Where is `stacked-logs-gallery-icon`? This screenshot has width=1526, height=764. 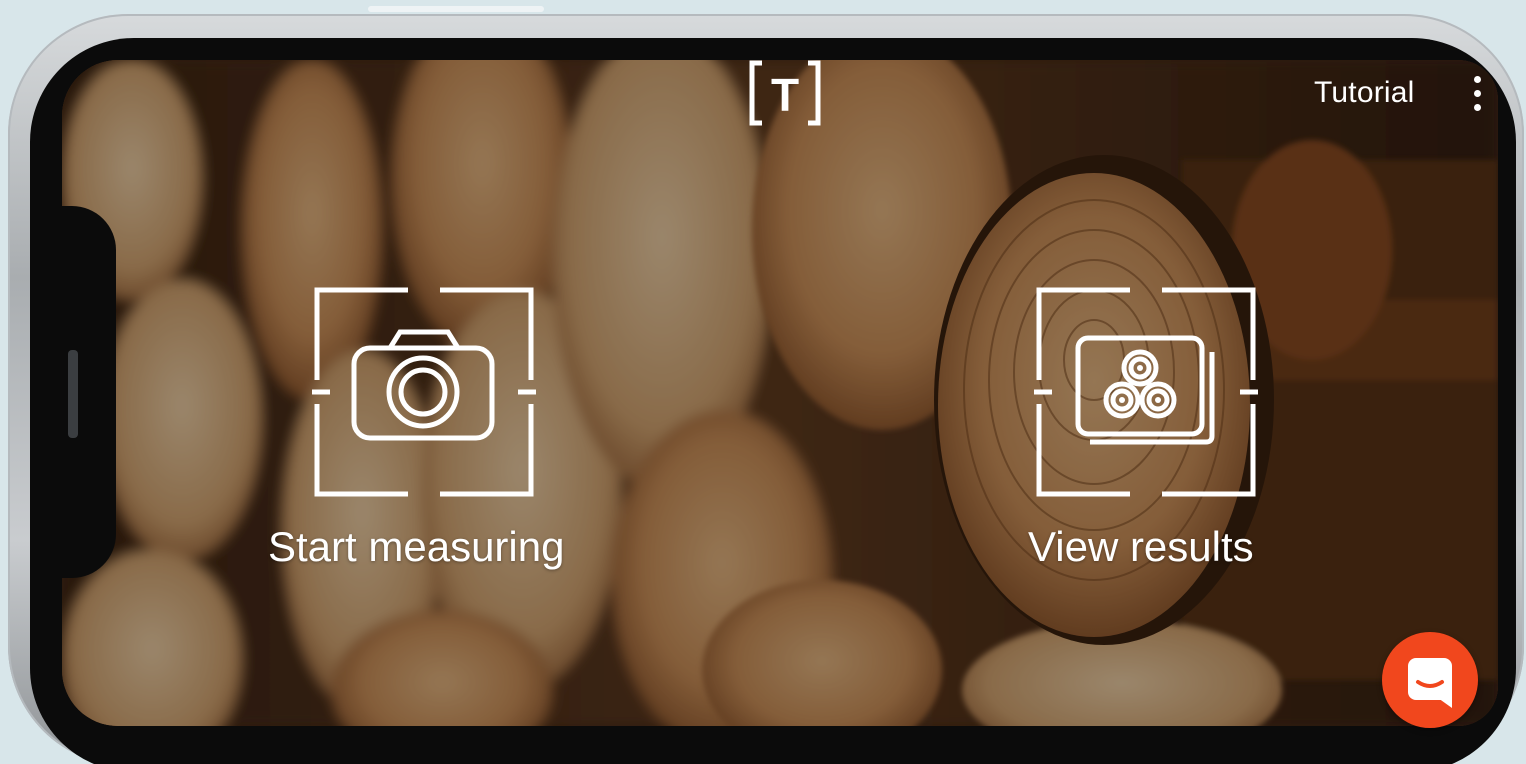
stacked-logs-gallery-icon is located at coordinates (1146, 392).